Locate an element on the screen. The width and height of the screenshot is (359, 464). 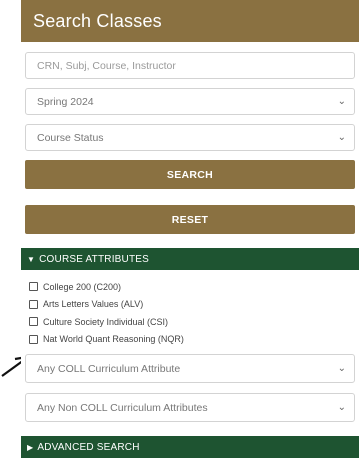
advanced-search-toggle: ▶ ADVANCED SEARCH is located at coordinates (190, 447).